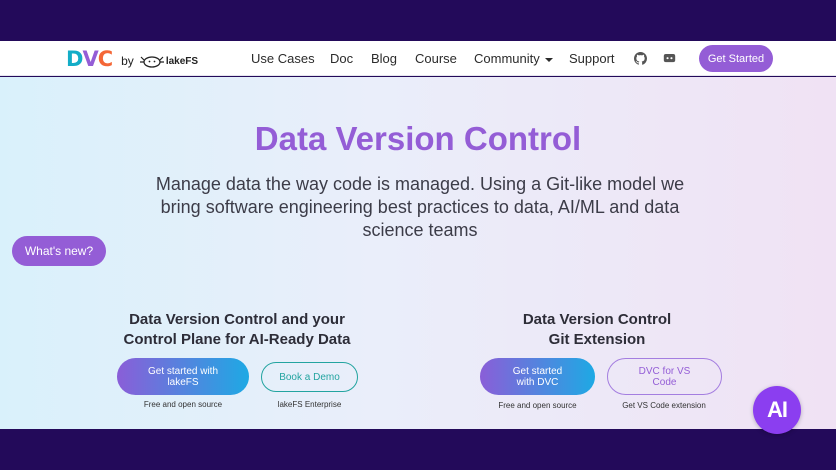  Describe the element at coordinates (127, 61) in the screenshot. I see `logo-by-text: by` at that location.